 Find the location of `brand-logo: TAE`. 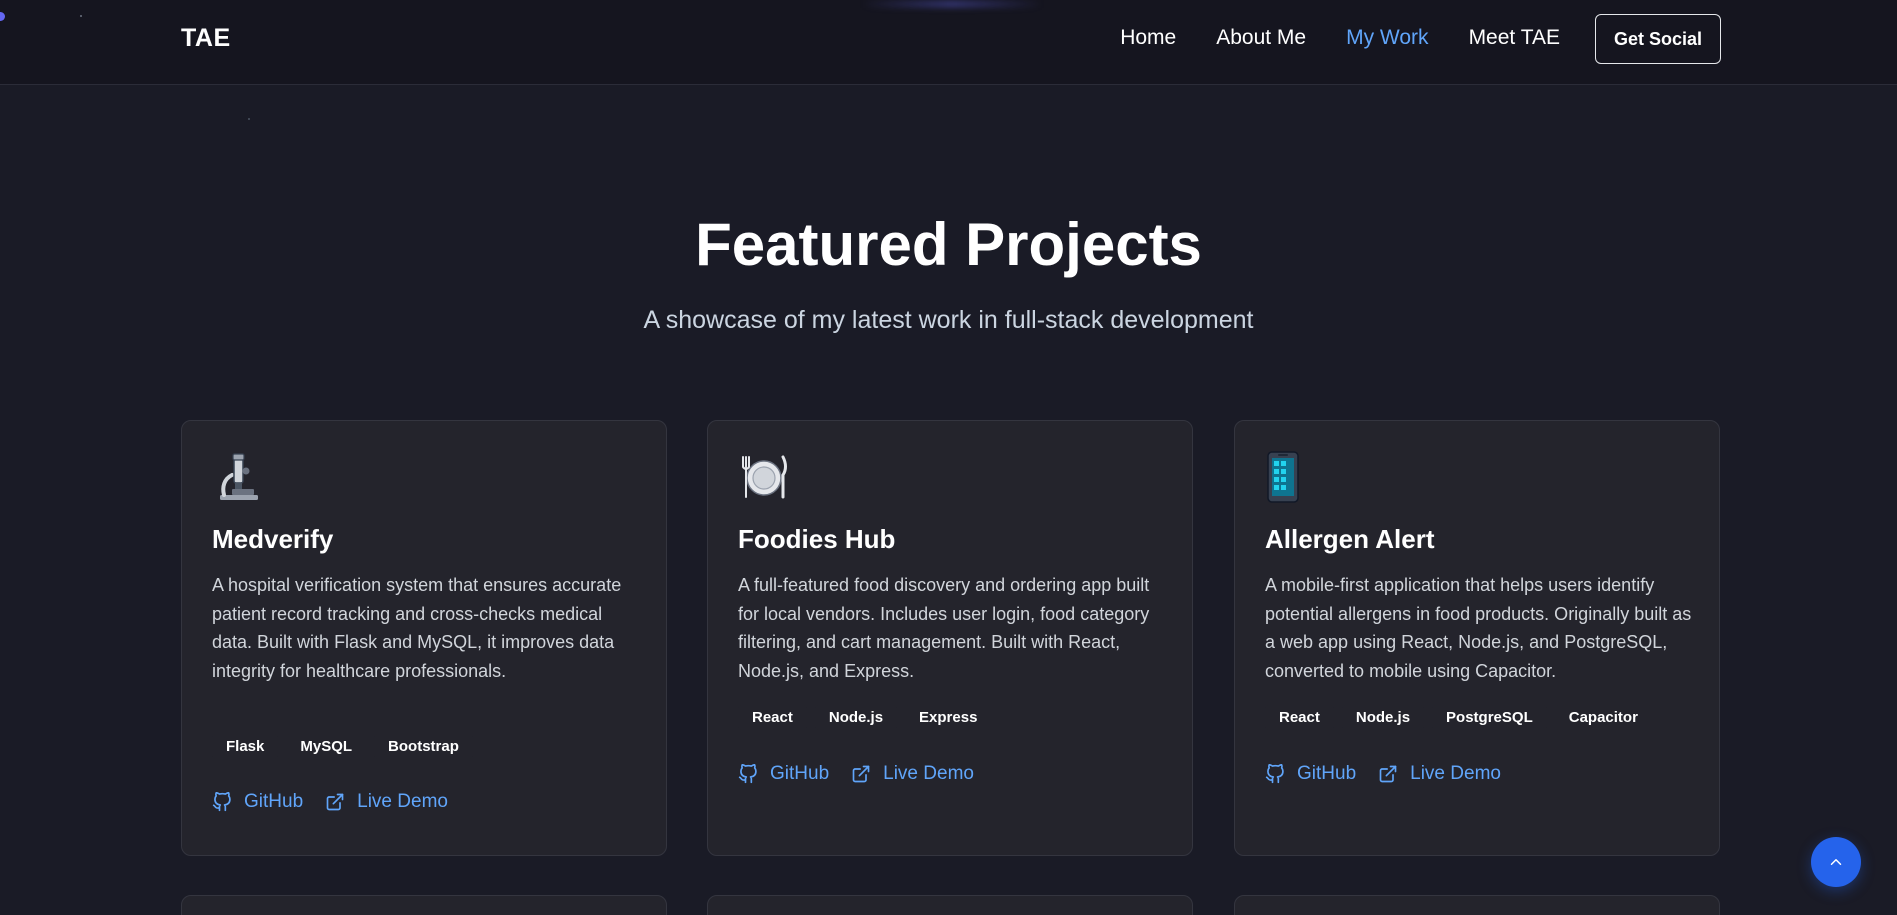

brand-logo: TAE is located at coordinates (206, 38).